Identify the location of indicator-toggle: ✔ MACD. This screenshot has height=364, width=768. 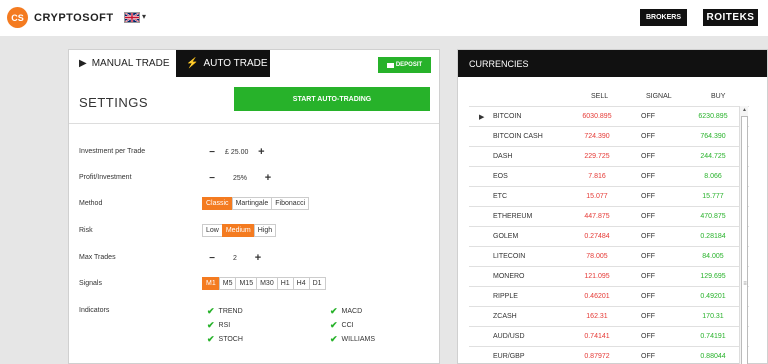
(346, 311).